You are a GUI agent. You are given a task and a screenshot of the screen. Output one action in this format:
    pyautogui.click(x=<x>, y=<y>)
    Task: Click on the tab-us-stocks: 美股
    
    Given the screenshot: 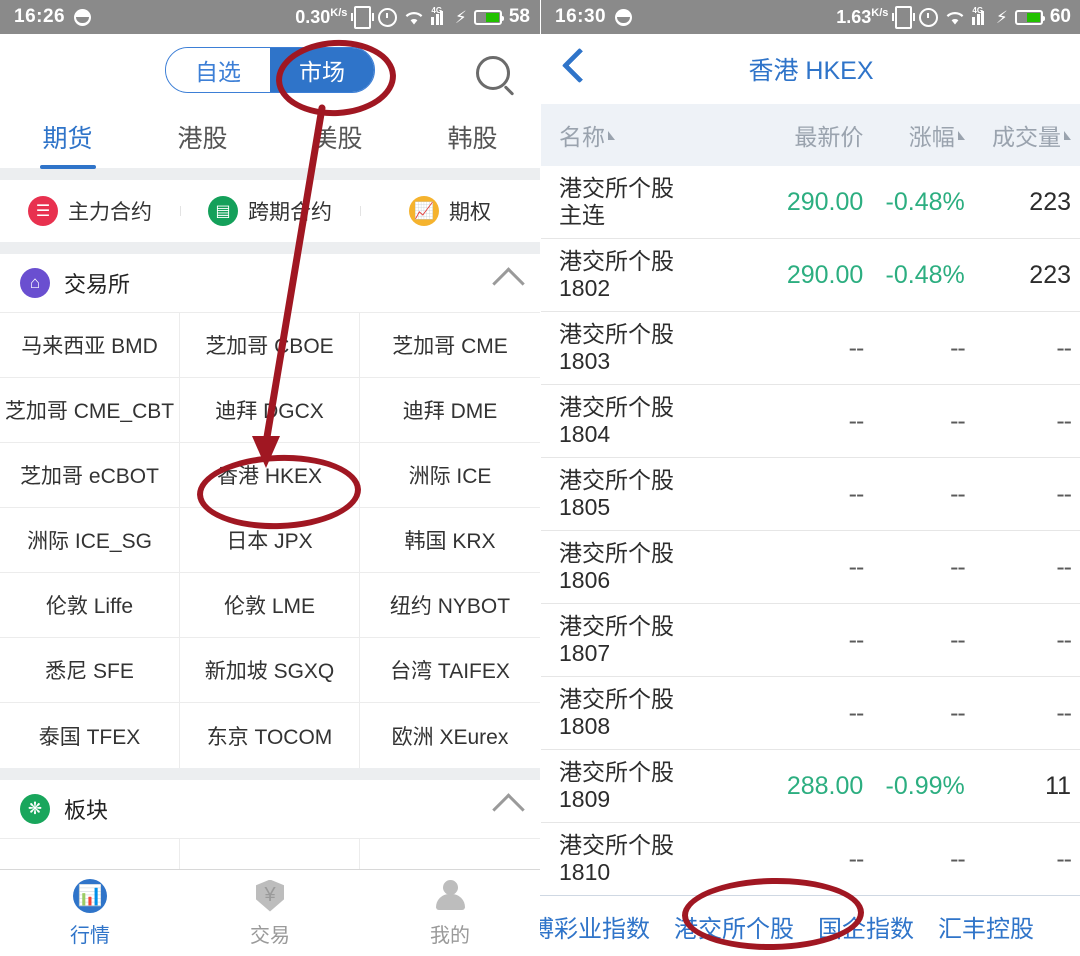 What is the action you would take?
    pyautogui.click(x=337, y=137)
    